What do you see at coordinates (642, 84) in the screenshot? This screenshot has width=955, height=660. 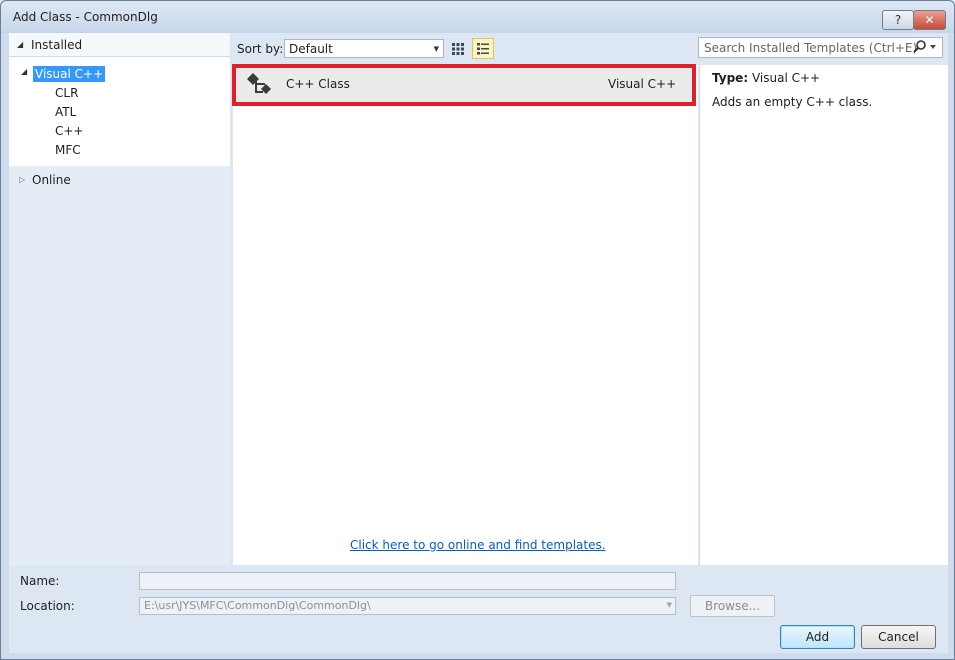 I see `template-language: Visual C++` at bounding box center [642, 84].